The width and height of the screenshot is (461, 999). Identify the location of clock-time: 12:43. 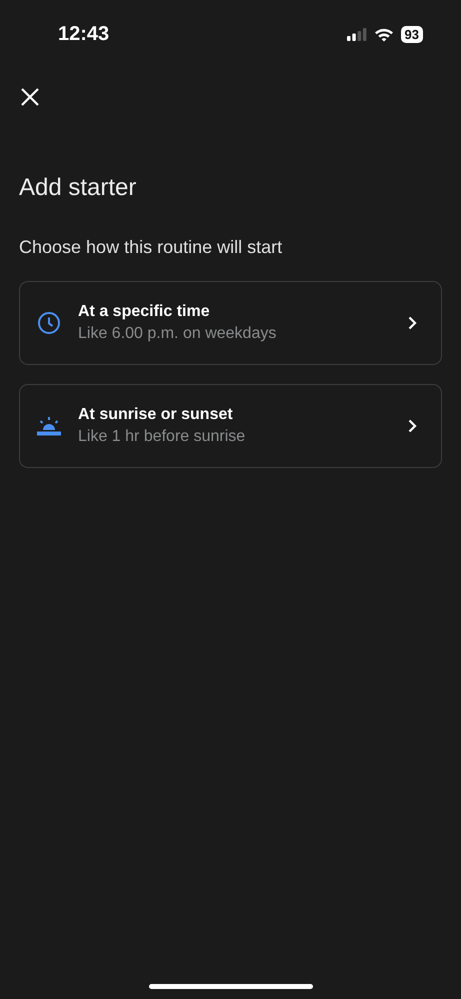
(84, 34).